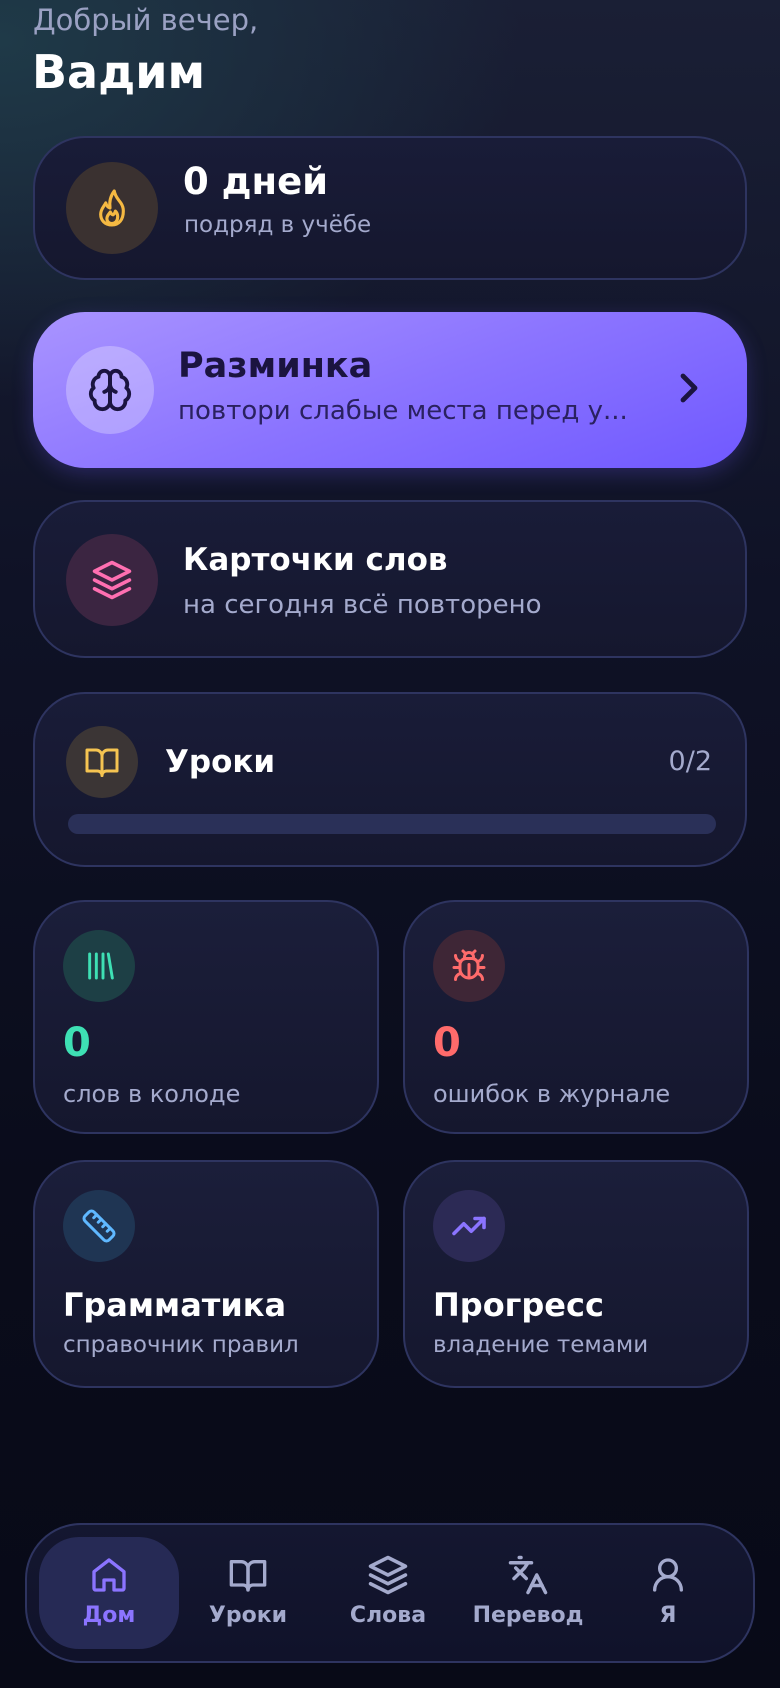 The image size is (780, 1688). I want to click on lessons-progress-bar, so click(392, 824).